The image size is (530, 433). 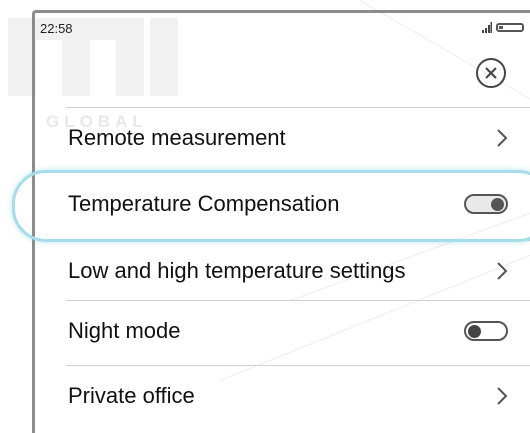 What do you see at coordinates (298, 330) in the screenshot?
I see `menu-item-night-mode: Night mode` at bounding box center [298, 330].